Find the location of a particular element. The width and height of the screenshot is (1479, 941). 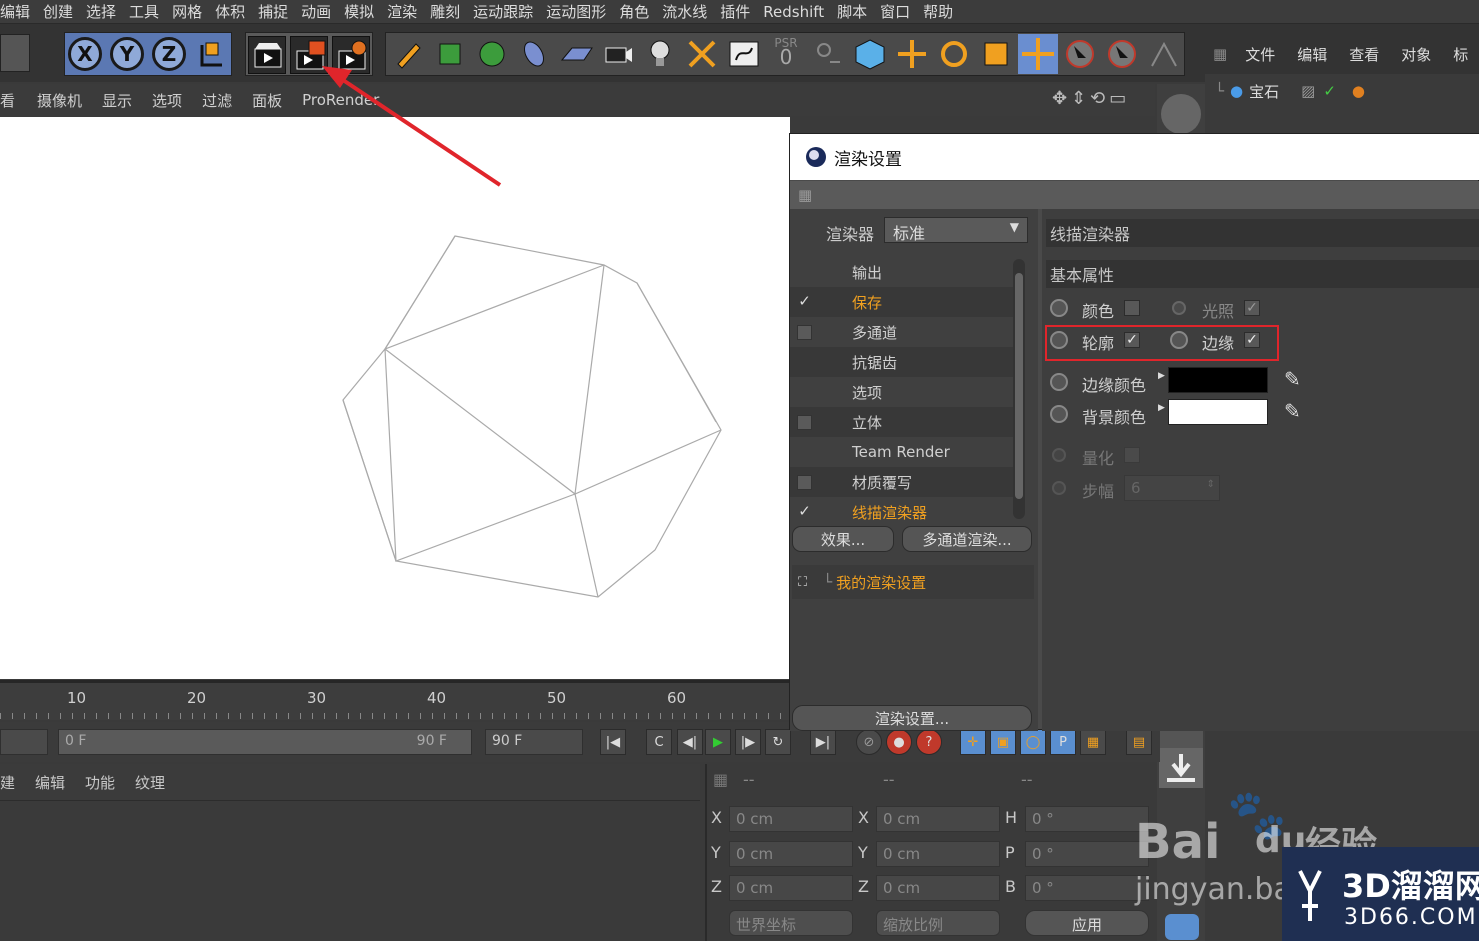

effector-icon is located at coordinates (702, 54).